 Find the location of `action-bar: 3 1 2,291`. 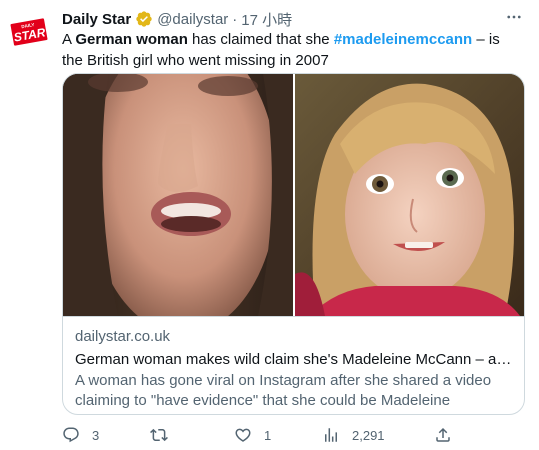

action-bar: 3 1 2,291 is located at coordinates (262, 435).